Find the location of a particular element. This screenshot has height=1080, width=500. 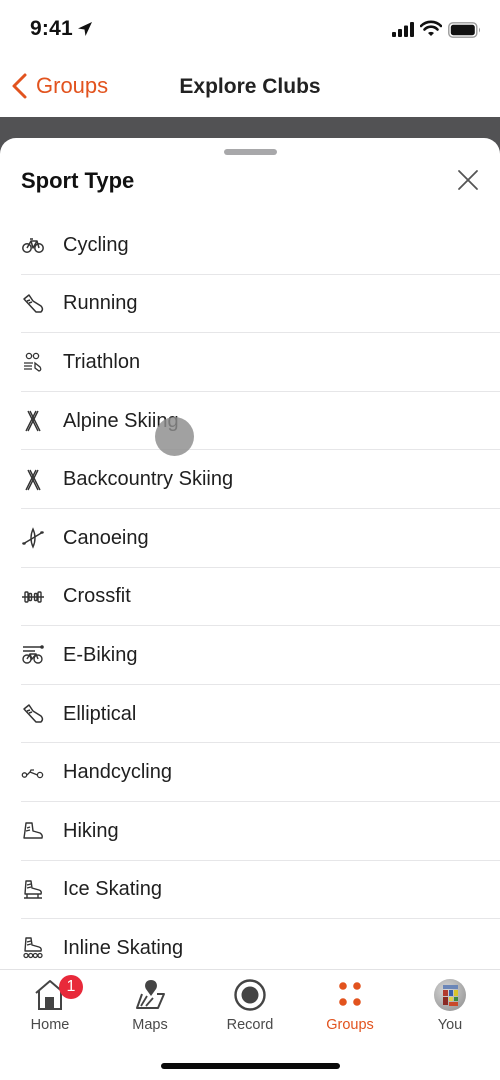

page-title: Explore Clubs is located at coordinates (250, 86).